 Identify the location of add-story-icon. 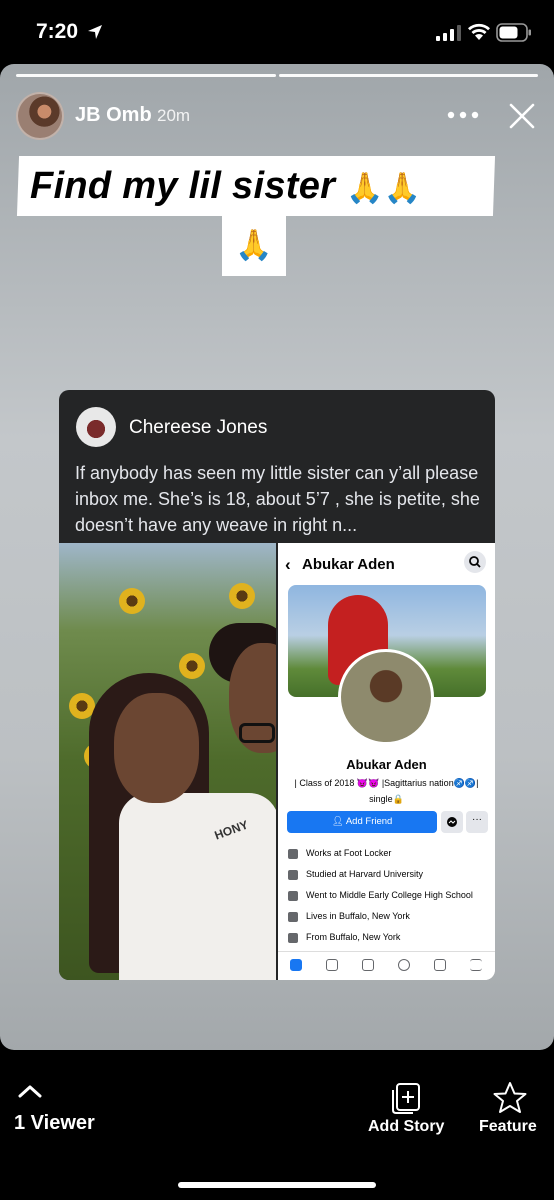
(407, 1098).